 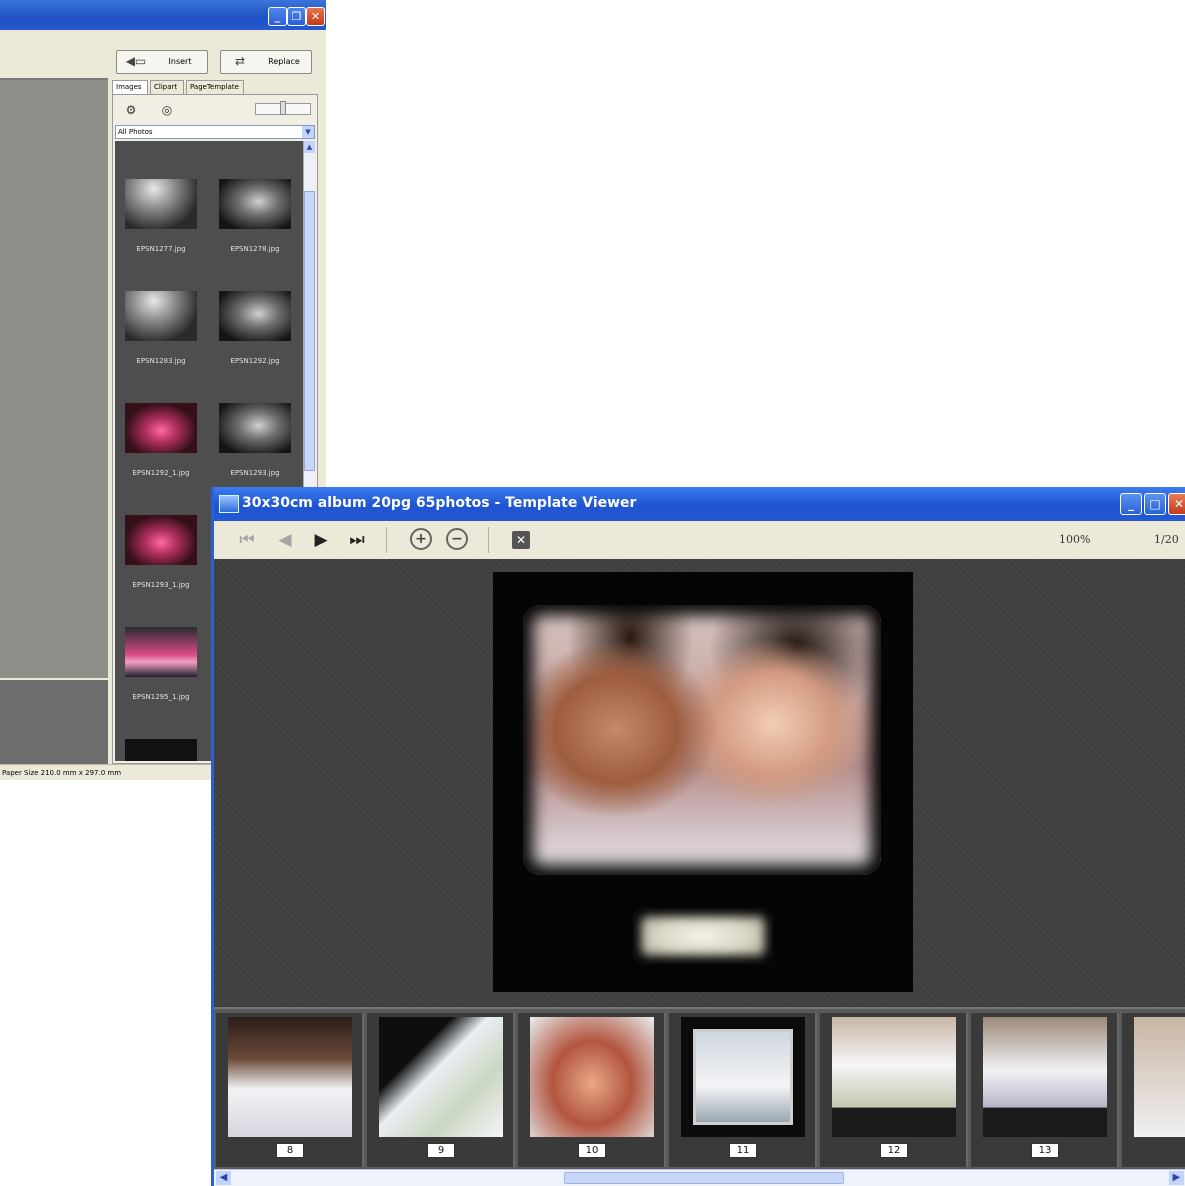 I want to click on app-icon, so click(x=229, y=504).